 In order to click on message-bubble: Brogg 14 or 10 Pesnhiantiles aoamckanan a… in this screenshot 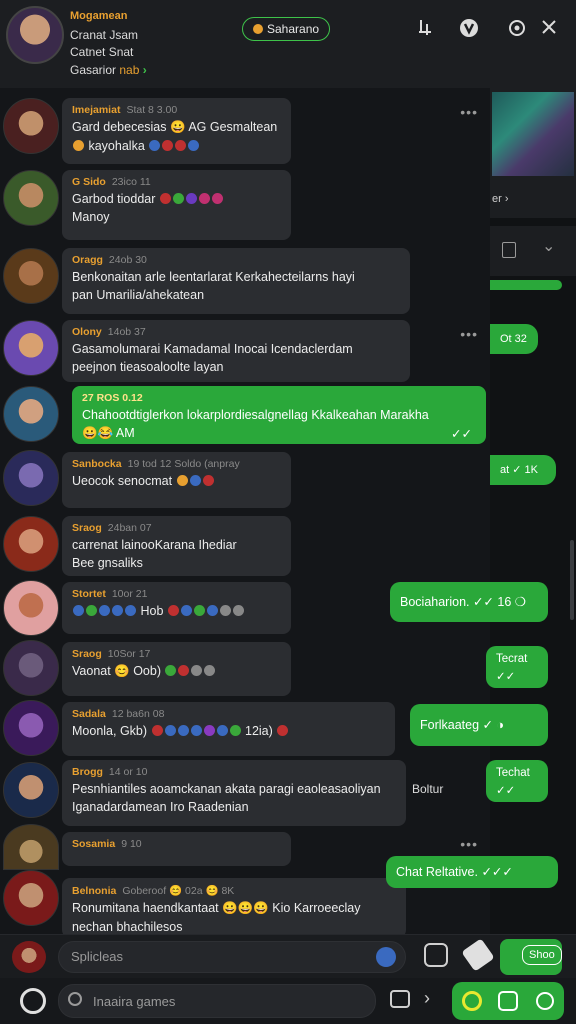, I will do `click(234, 793)`.